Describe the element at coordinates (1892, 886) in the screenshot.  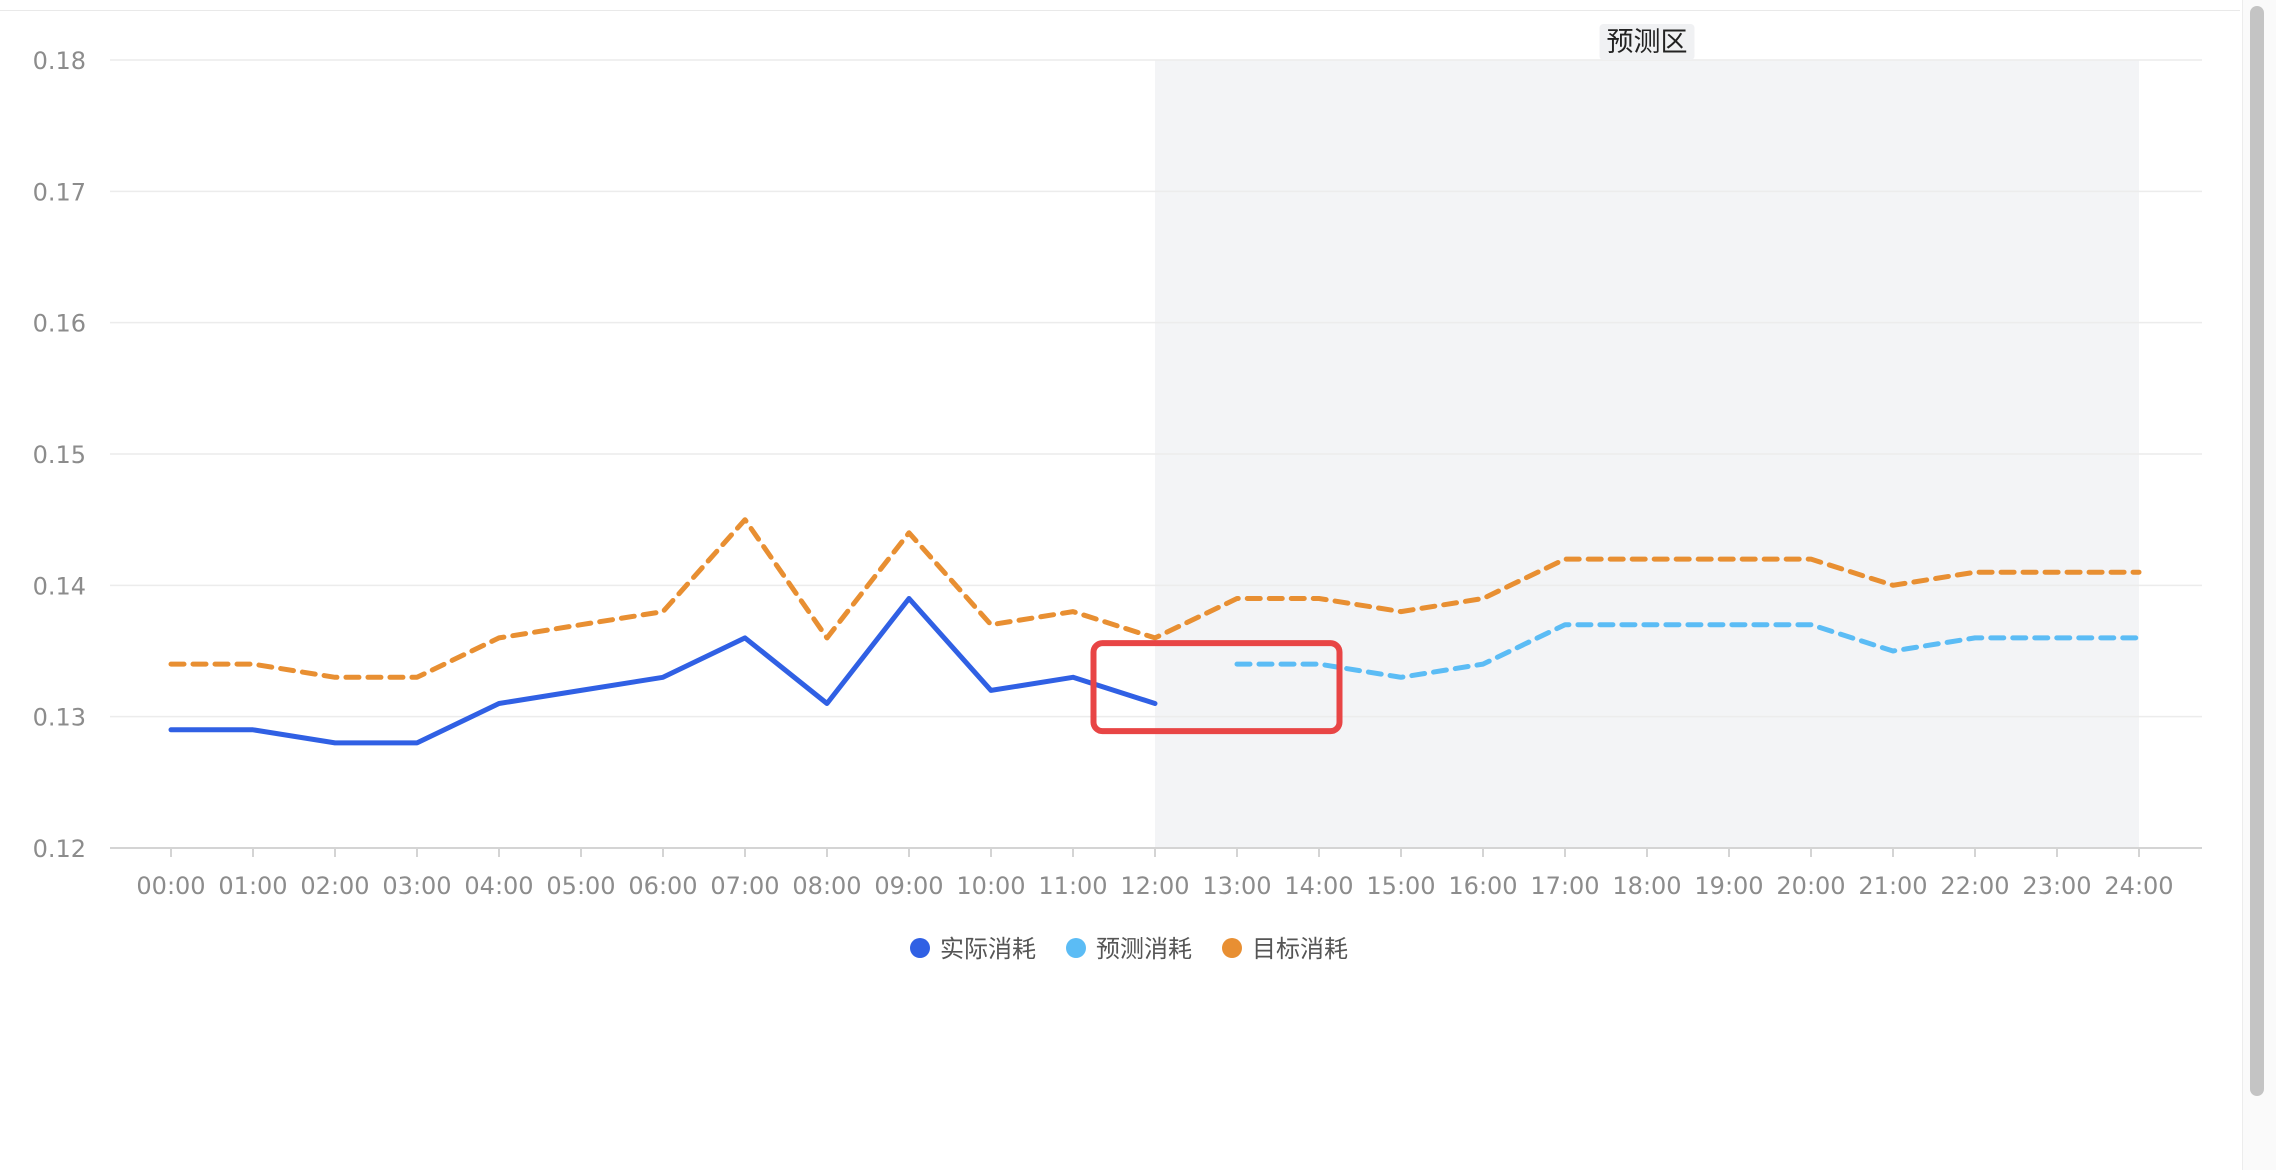
I see `x-tick-label: 21:00` at that location.